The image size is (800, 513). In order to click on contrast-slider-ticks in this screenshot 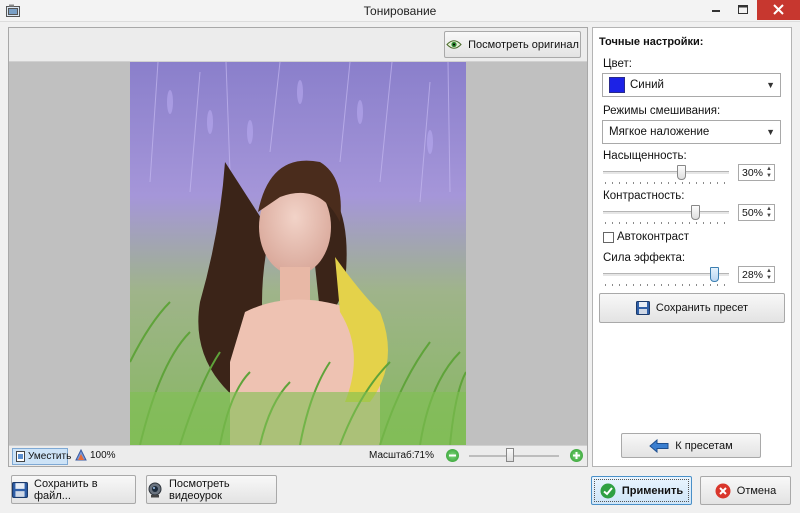, I will do `click(666, 223)`.